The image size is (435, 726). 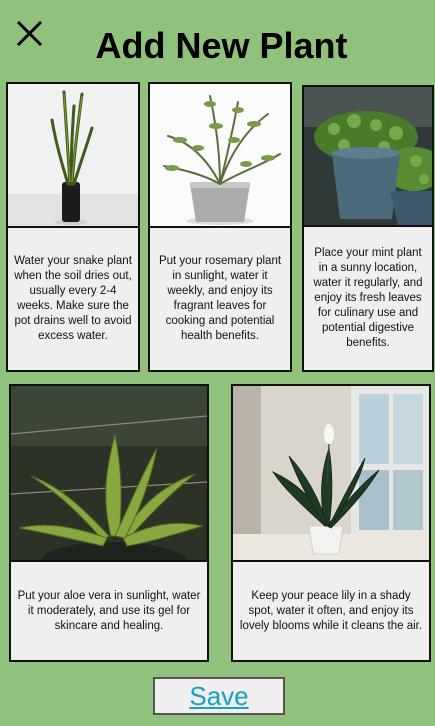 What do you see at coordinates (331, 474) in the screenshot?
I see `peace-lily-photo` at bounding box center [331, 474].